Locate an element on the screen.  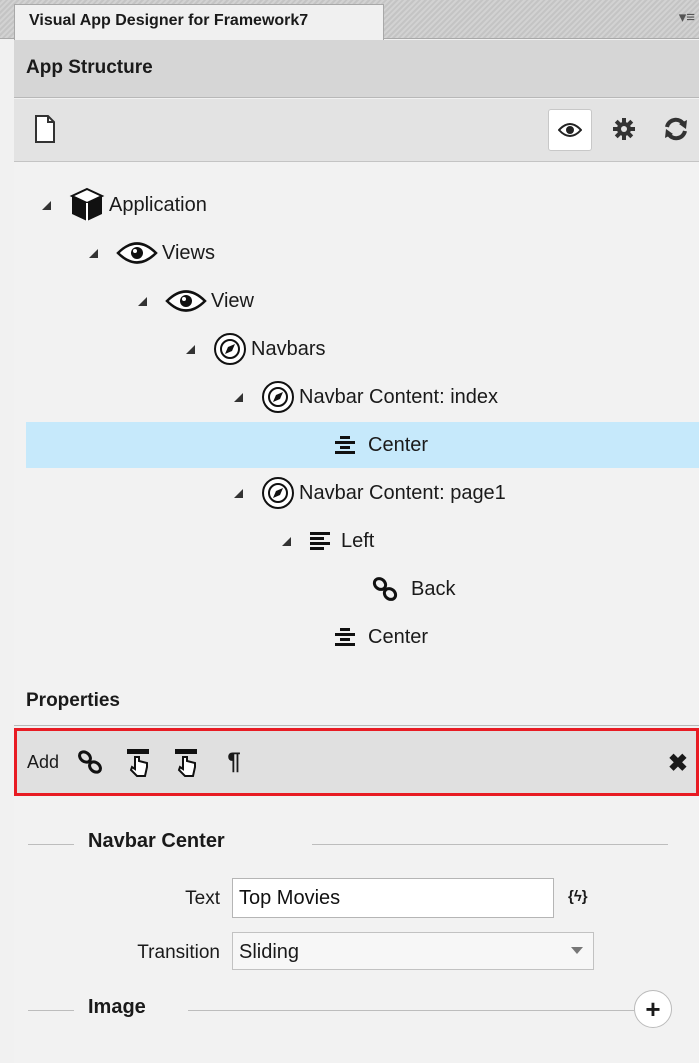
add-image-plus-icon: + is located at coordinates (653, 1009).